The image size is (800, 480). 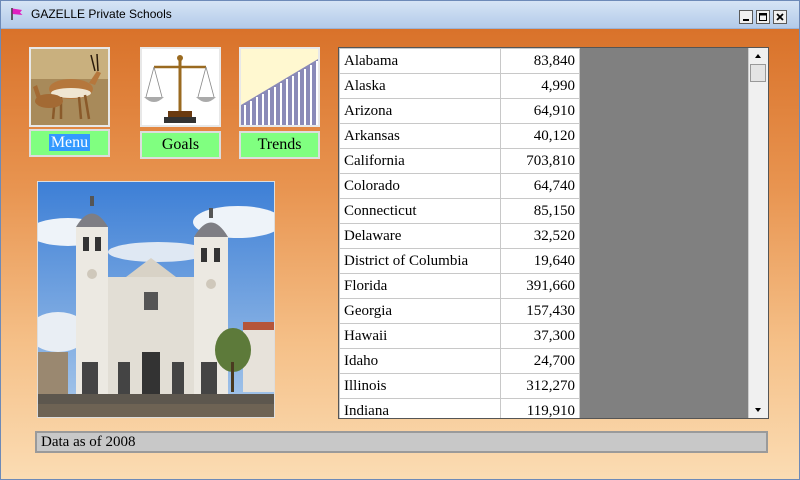 I want to click on table-row: Alabama 83,840, so click(x=459, y=61).